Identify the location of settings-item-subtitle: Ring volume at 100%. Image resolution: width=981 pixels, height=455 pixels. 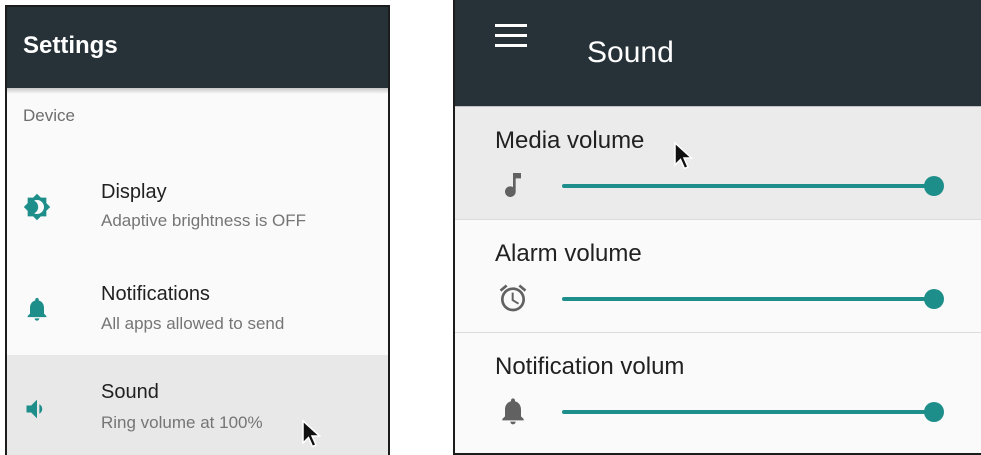
(182, 422).